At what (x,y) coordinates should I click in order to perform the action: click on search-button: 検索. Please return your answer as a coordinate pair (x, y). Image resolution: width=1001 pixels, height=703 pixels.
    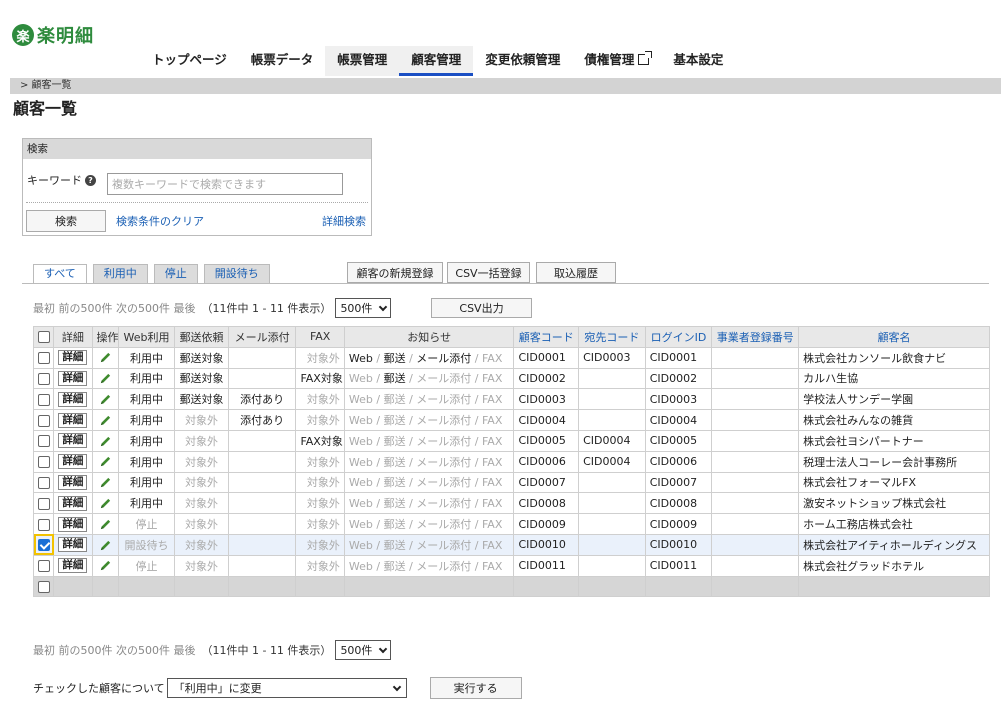
    Looking at the image, I should click on (66, 221).